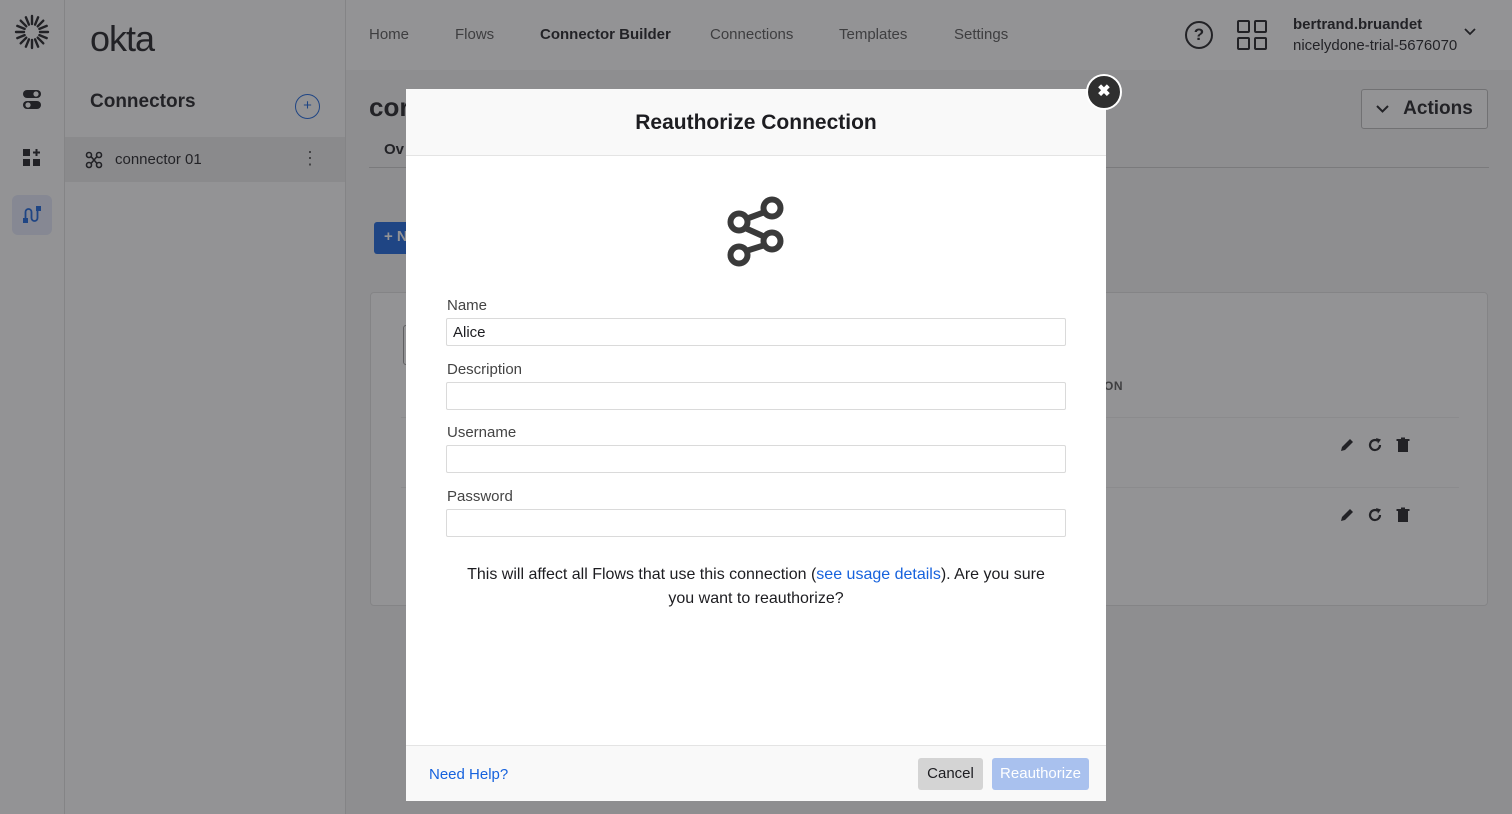 The height and width of the screenshot is (814, 1512). Describe the element at coordinates (756, 523) in the screenshot. I see `password-field` at that location.